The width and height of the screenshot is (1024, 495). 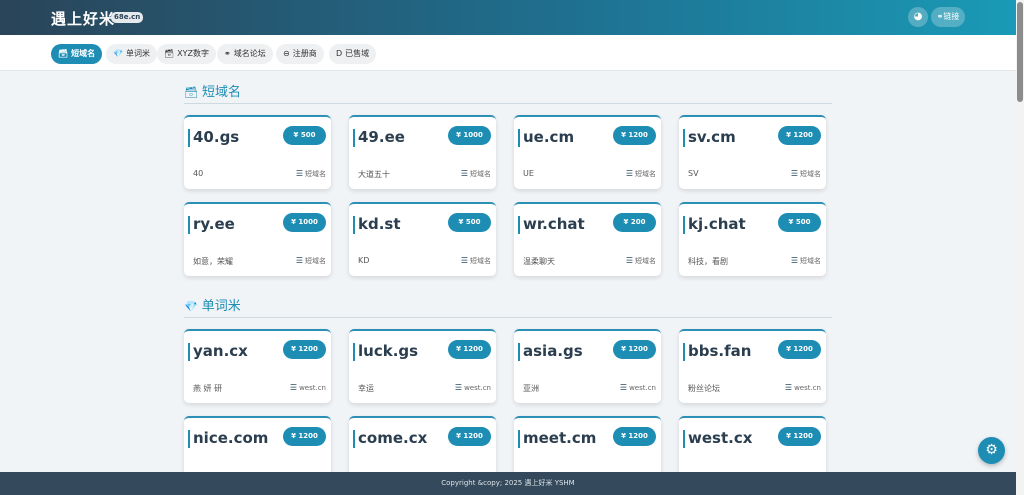 What do you see at coordinates (257, 239) in the screenshot?
I see `domain-card: ry.ee ¥ 1000 如意，荣耀 ☰ 短域名` at bounding box center [257, 239].